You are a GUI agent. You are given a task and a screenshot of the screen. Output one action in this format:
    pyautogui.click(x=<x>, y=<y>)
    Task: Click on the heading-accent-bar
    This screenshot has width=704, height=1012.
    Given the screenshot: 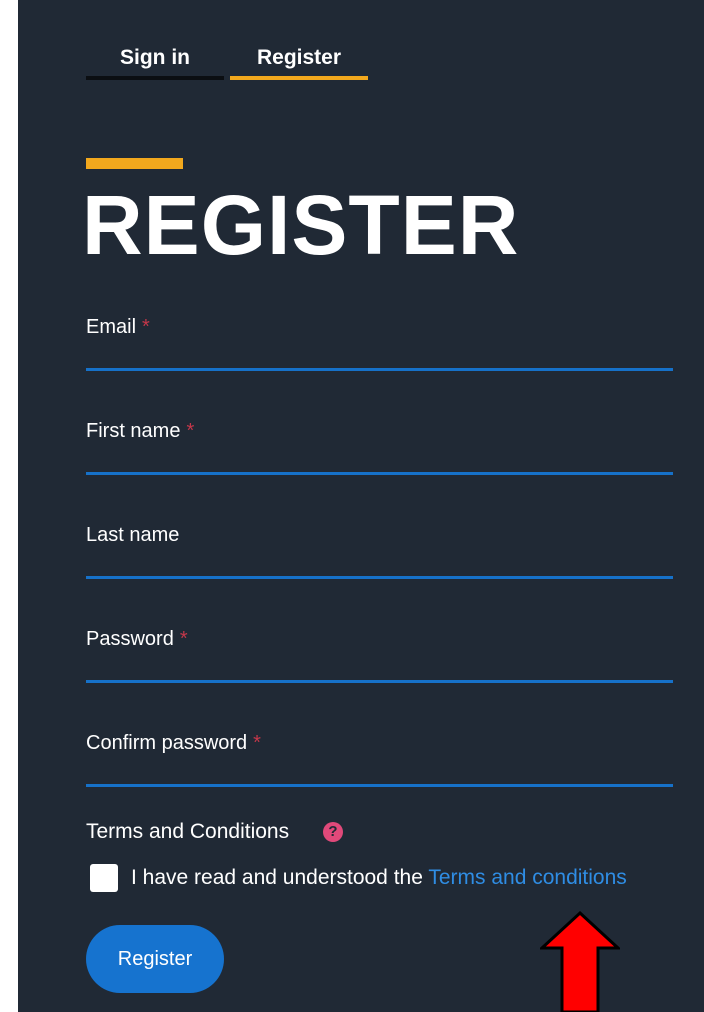 What is the action you would take?
    pyautogui.click(x=134, y=163)
    